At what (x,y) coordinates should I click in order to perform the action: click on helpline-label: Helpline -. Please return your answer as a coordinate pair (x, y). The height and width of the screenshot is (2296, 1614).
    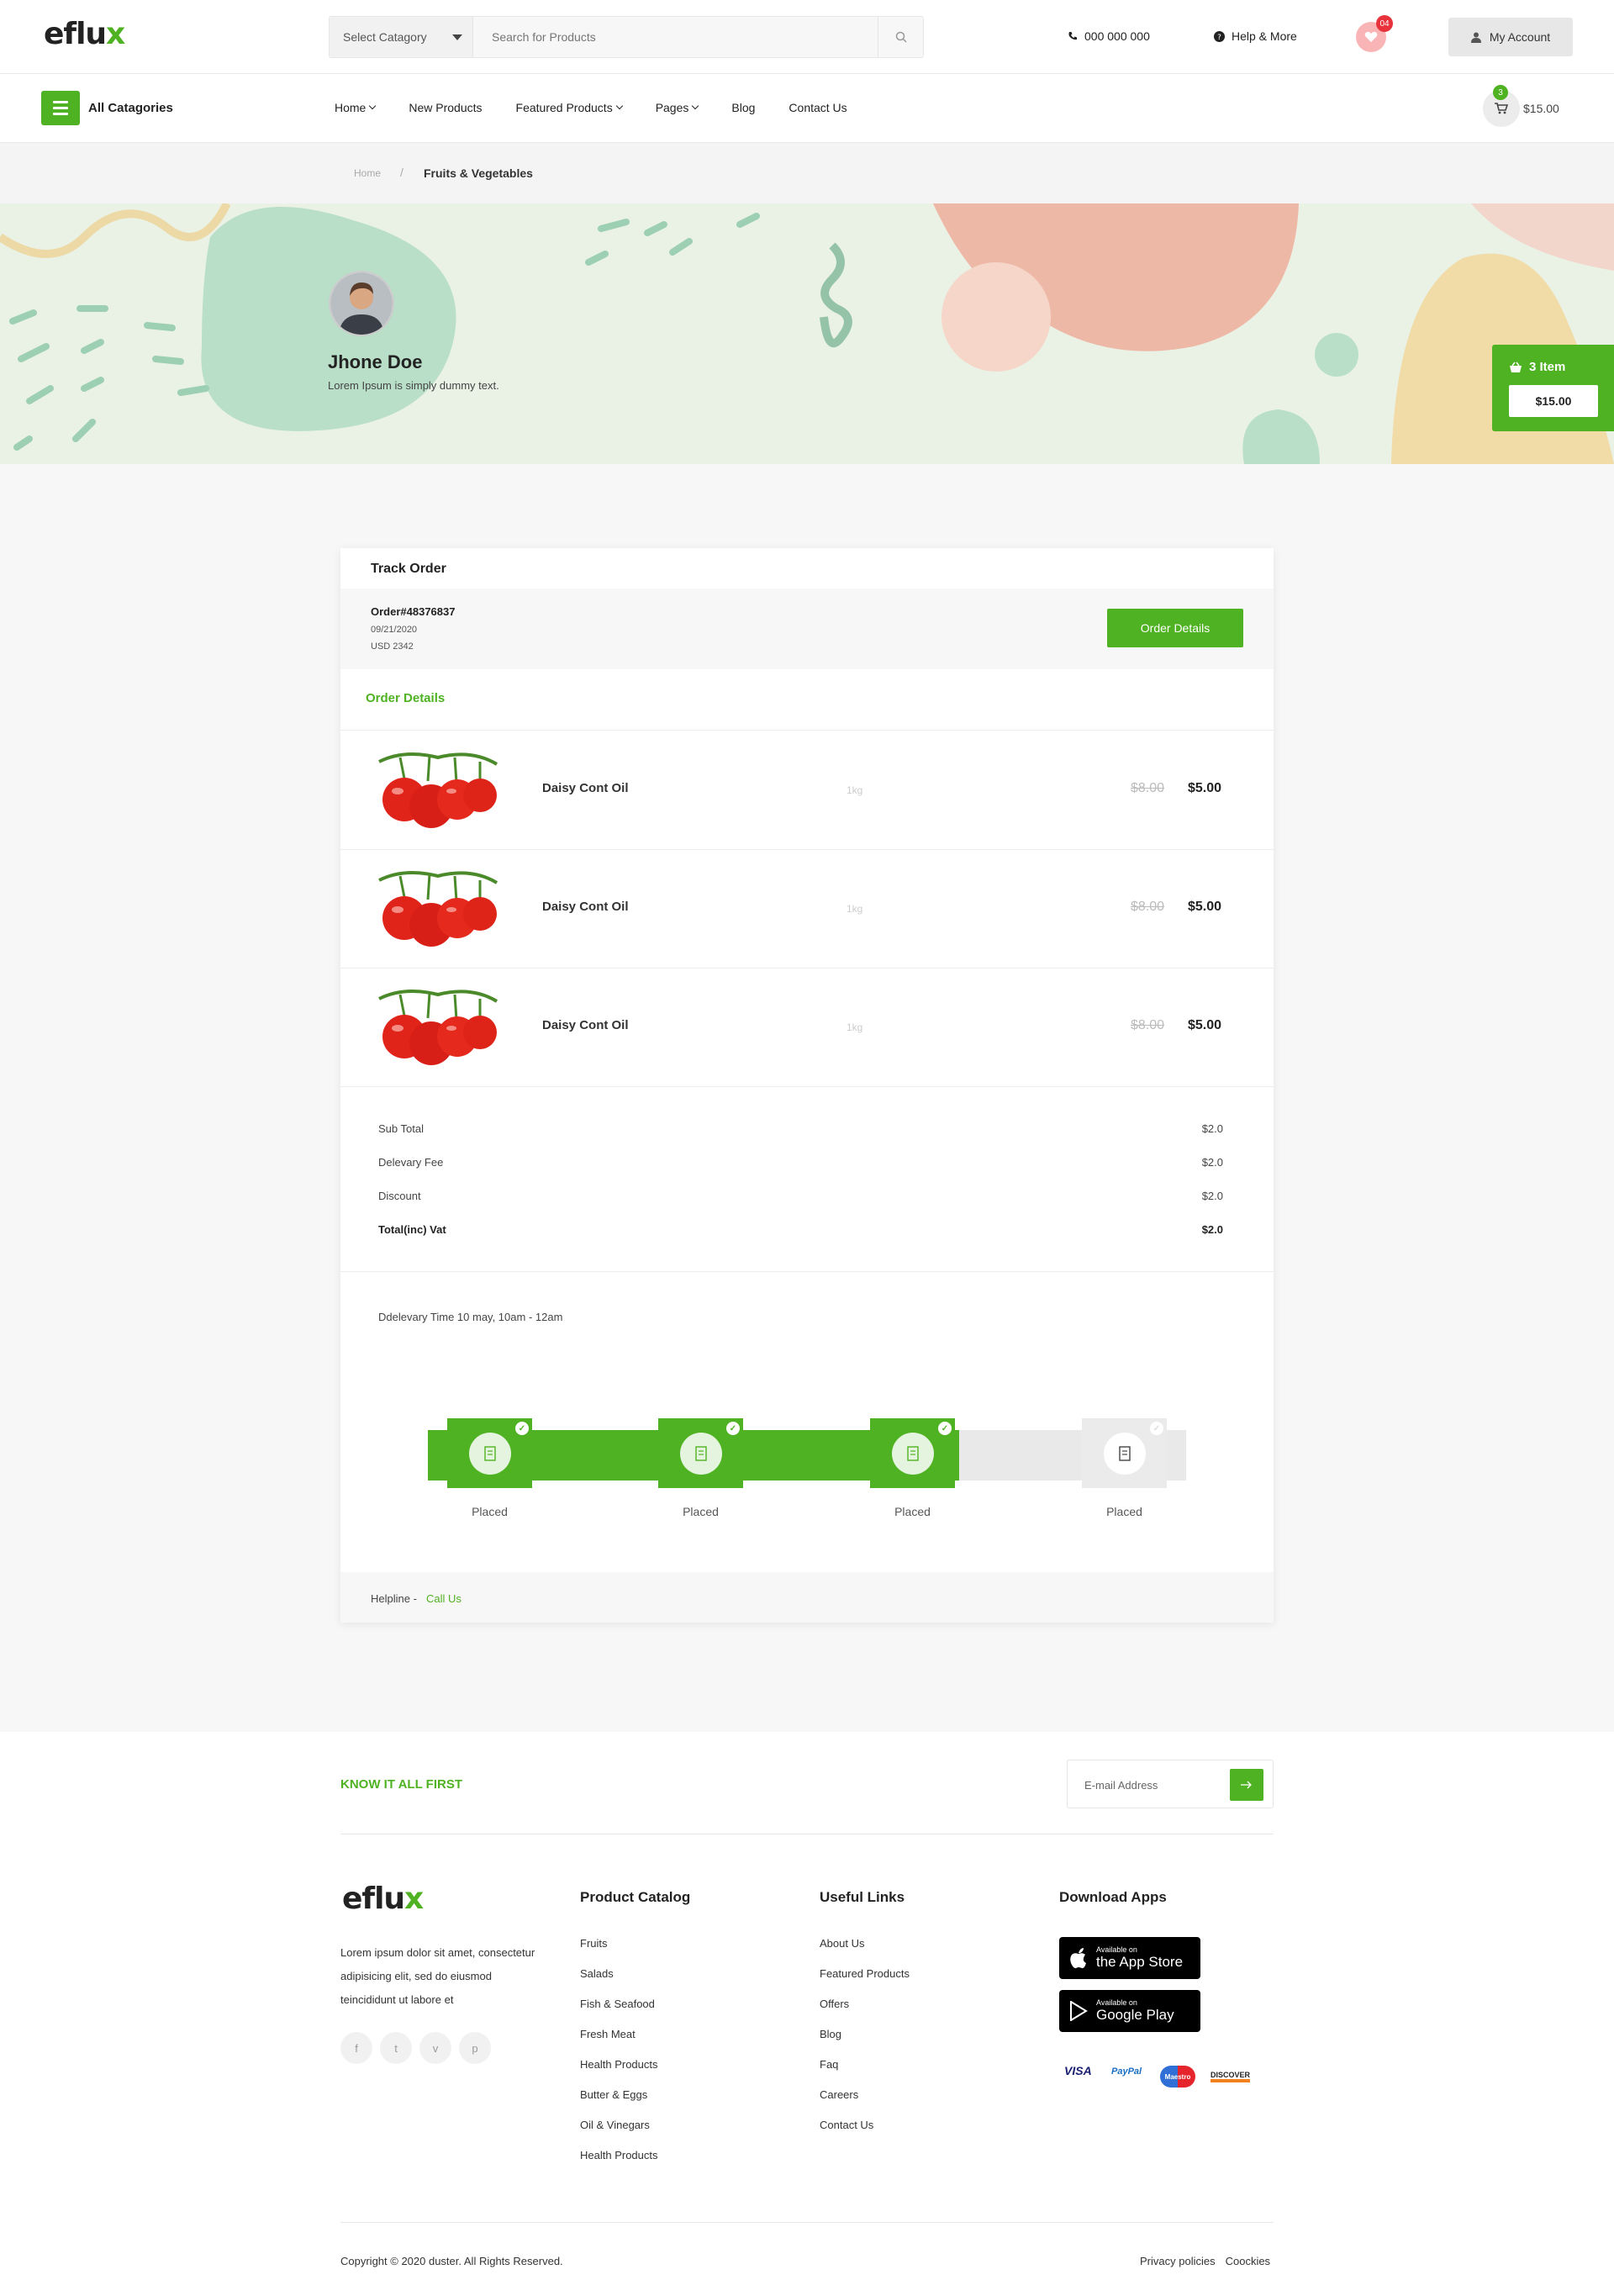
    Looking at the image, I should click on (394, 1599).